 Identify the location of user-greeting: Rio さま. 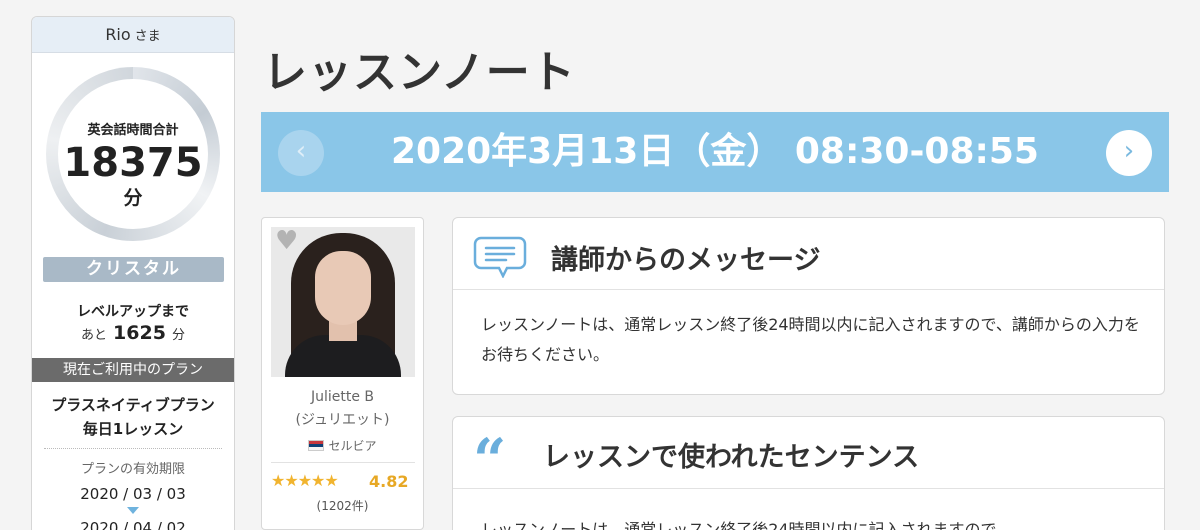
(133, 35).